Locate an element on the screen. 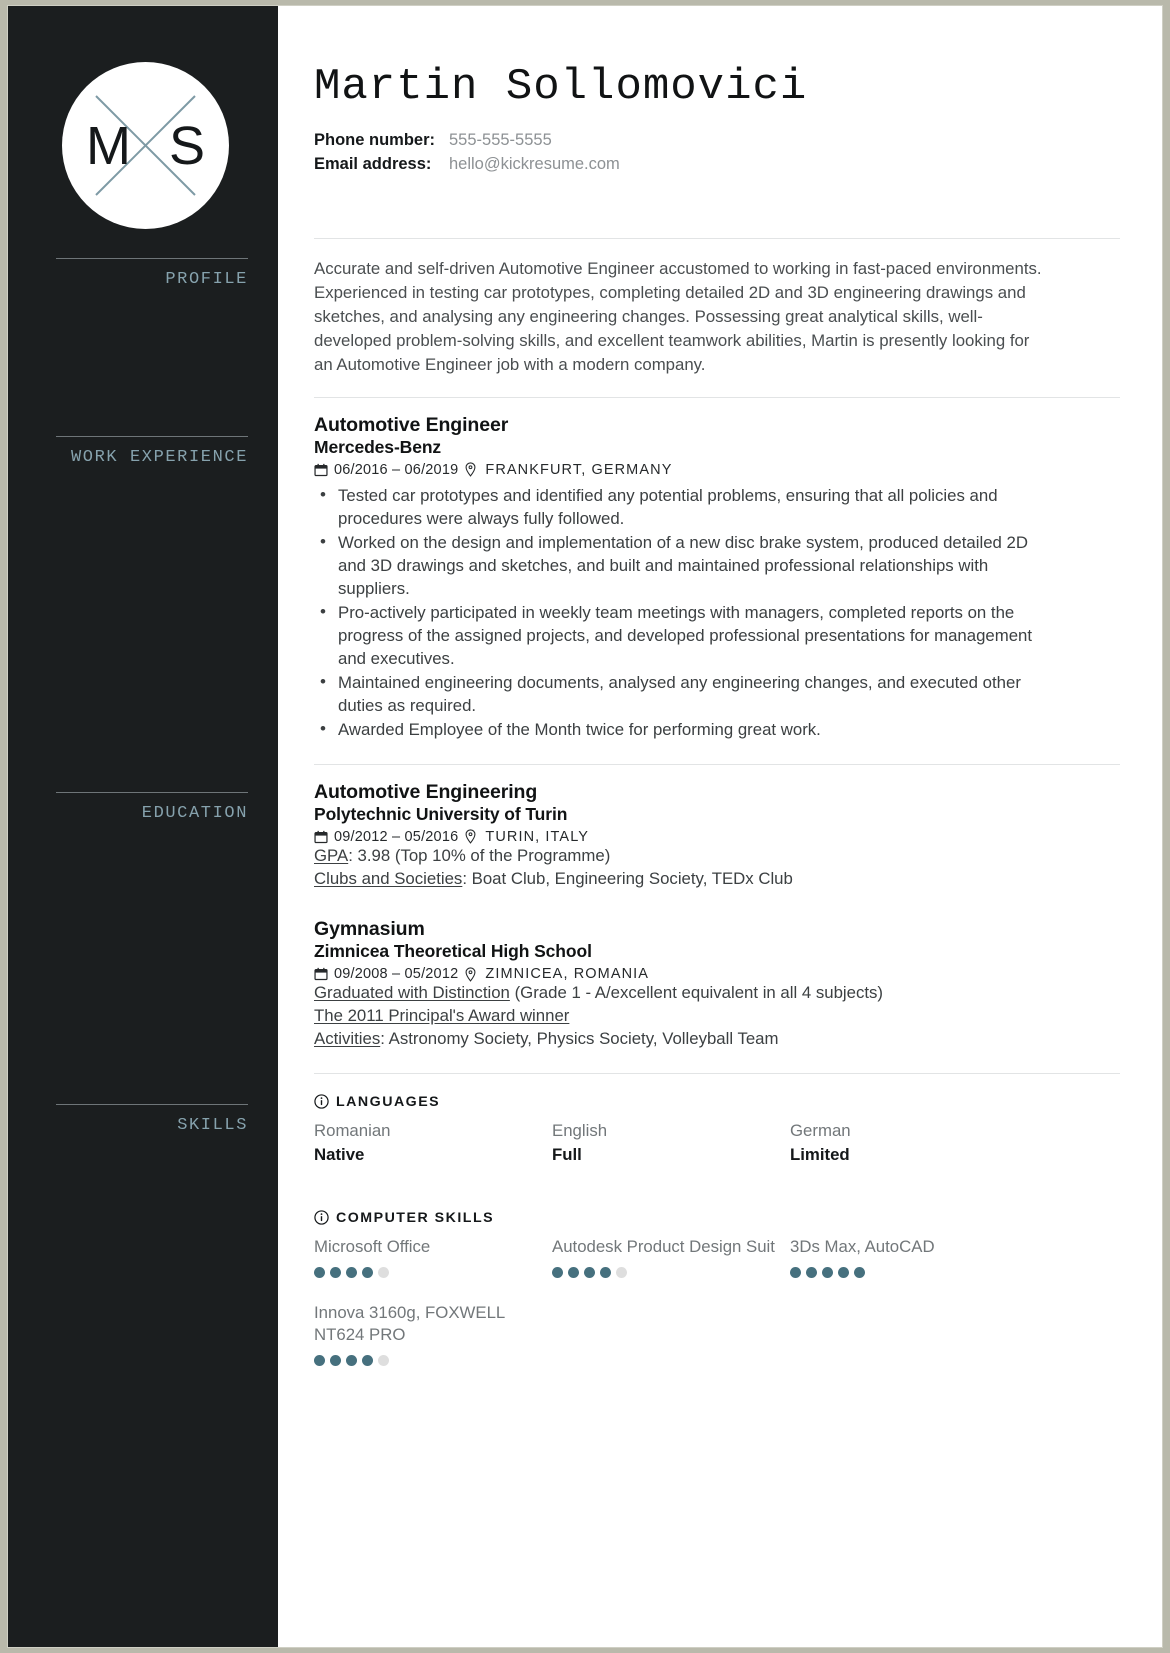 The image size is (1170, 1653). language-item: German Limited is located at coordinates (955, 1143).